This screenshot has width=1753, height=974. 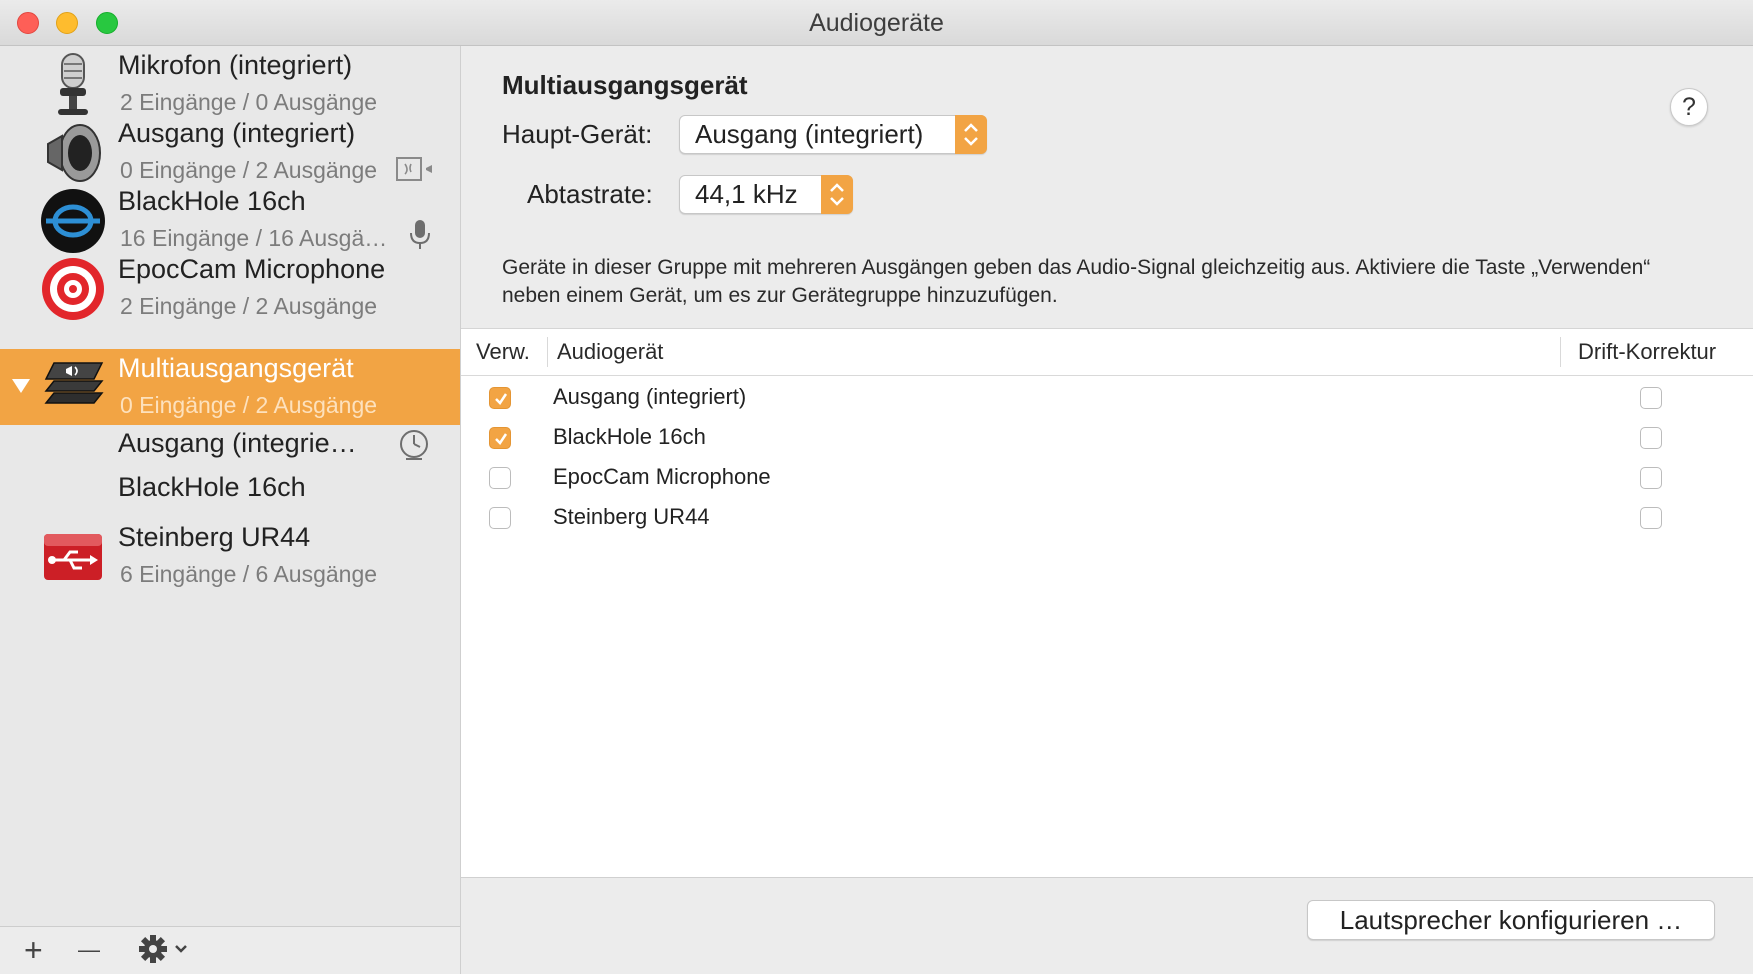 What do you see at coordinates (1107, 517) in the screenshot?
I see `table-row: Steinberg UR44` at bounding box center [1107, 517].